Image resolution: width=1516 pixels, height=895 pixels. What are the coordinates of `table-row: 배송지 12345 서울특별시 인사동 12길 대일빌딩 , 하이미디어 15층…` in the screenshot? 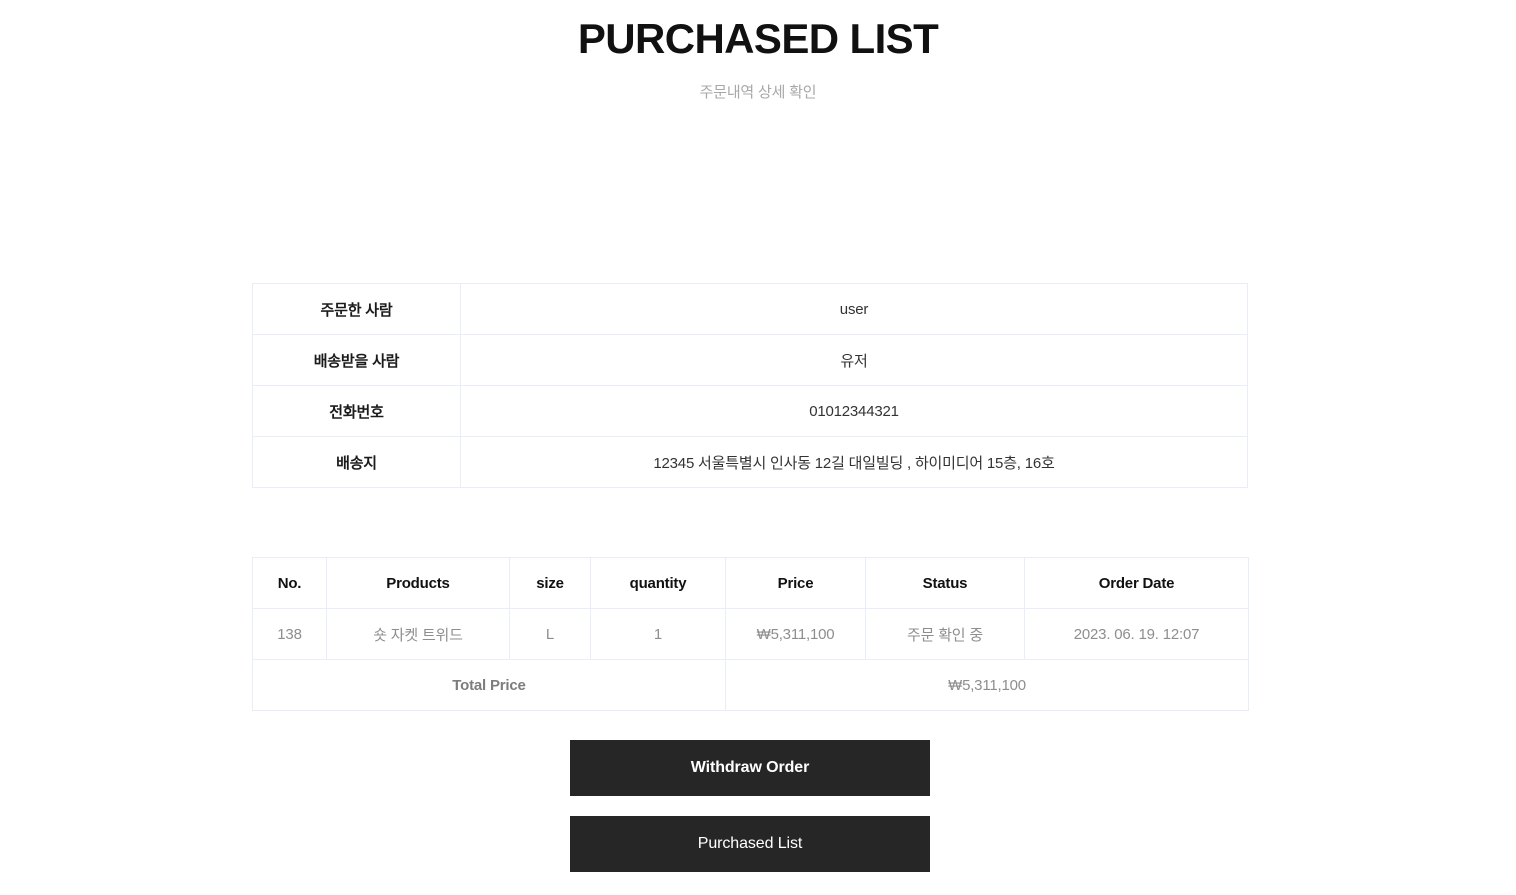 It's located at (750, 462).